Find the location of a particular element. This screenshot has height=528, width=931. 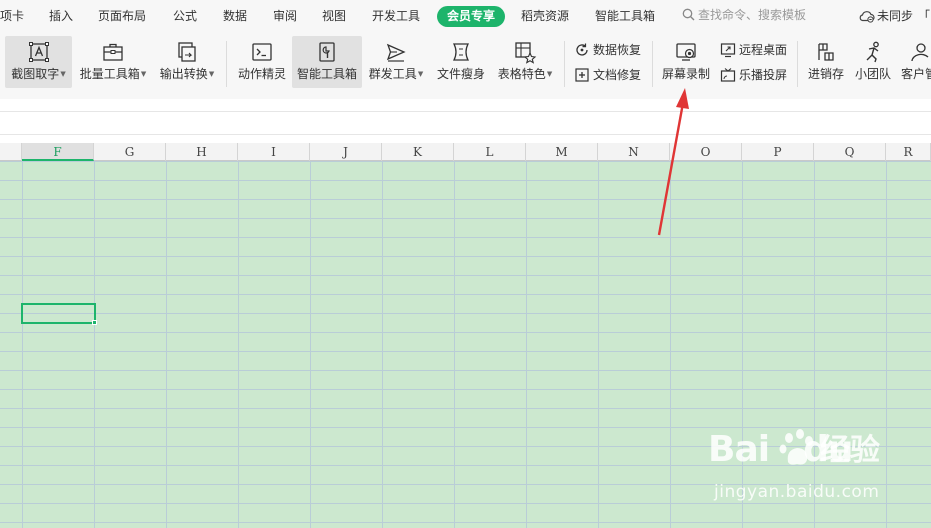

column-header-h: H is located at coordinates (202, 152).